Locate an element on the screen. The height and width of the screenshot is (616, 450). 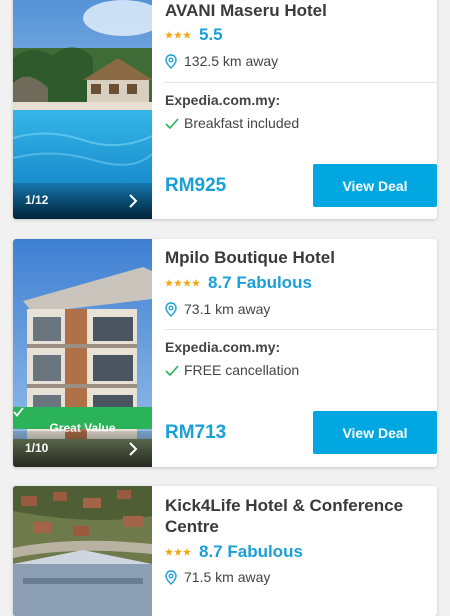
perk-text: FREE cancellation is located at coordinates (242, 370).